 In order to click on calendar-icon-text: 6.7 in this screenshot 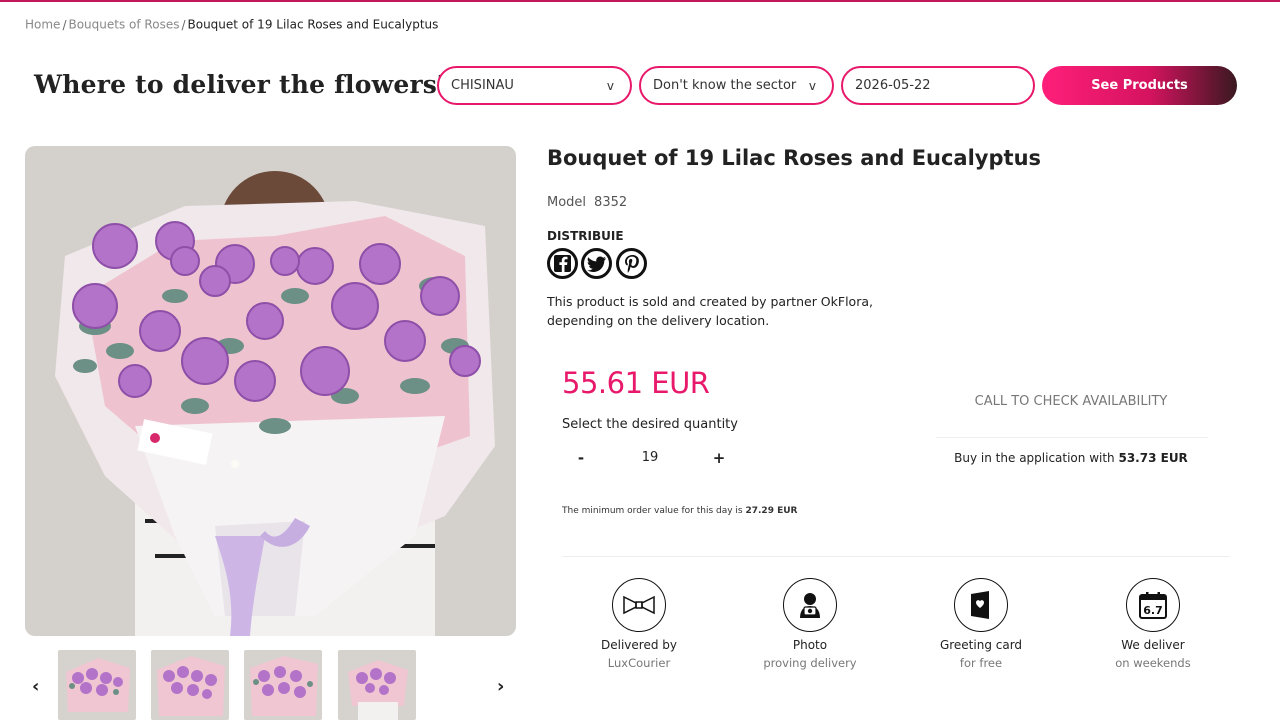, I will do `click(1153, 610)`.